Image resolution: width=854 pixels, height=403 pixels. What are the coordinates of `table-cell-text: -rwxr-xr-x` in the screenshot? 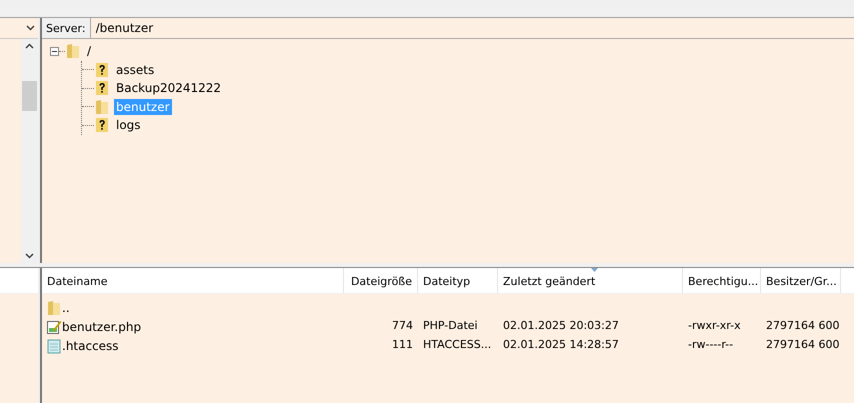 It's located at (714, 326).